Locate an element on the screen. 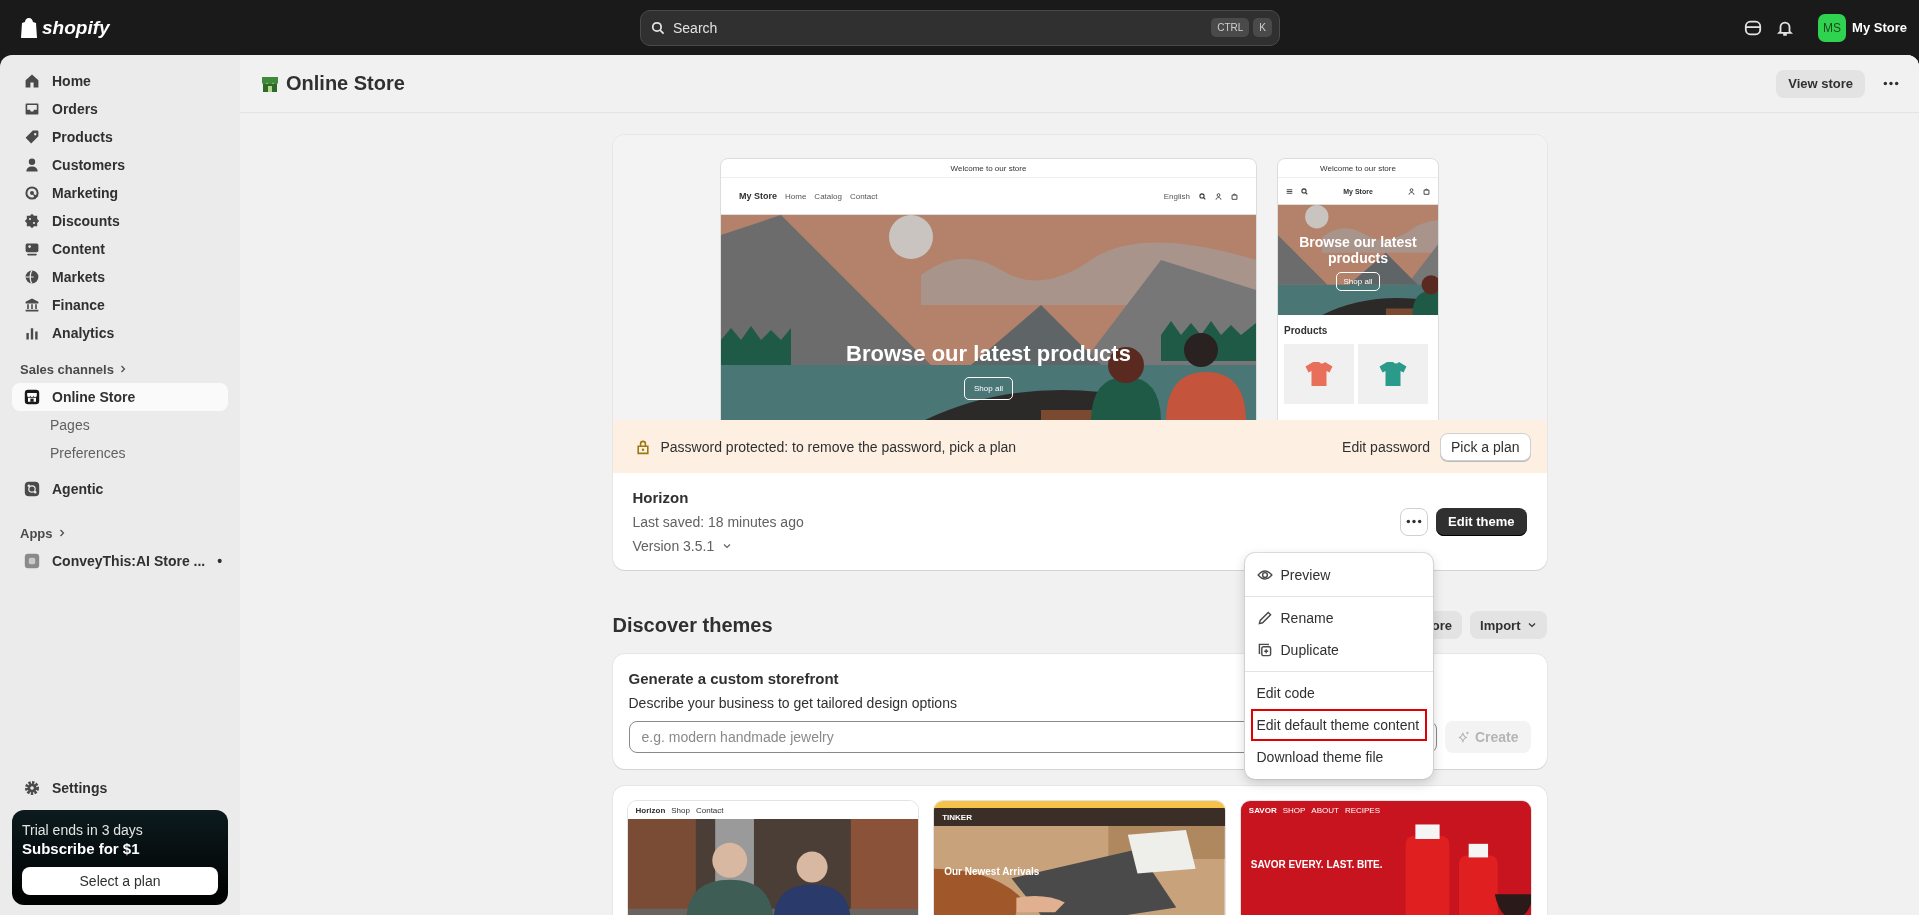  card-description: Describe your business to get tailored design options is located at coordinates (793, 703).